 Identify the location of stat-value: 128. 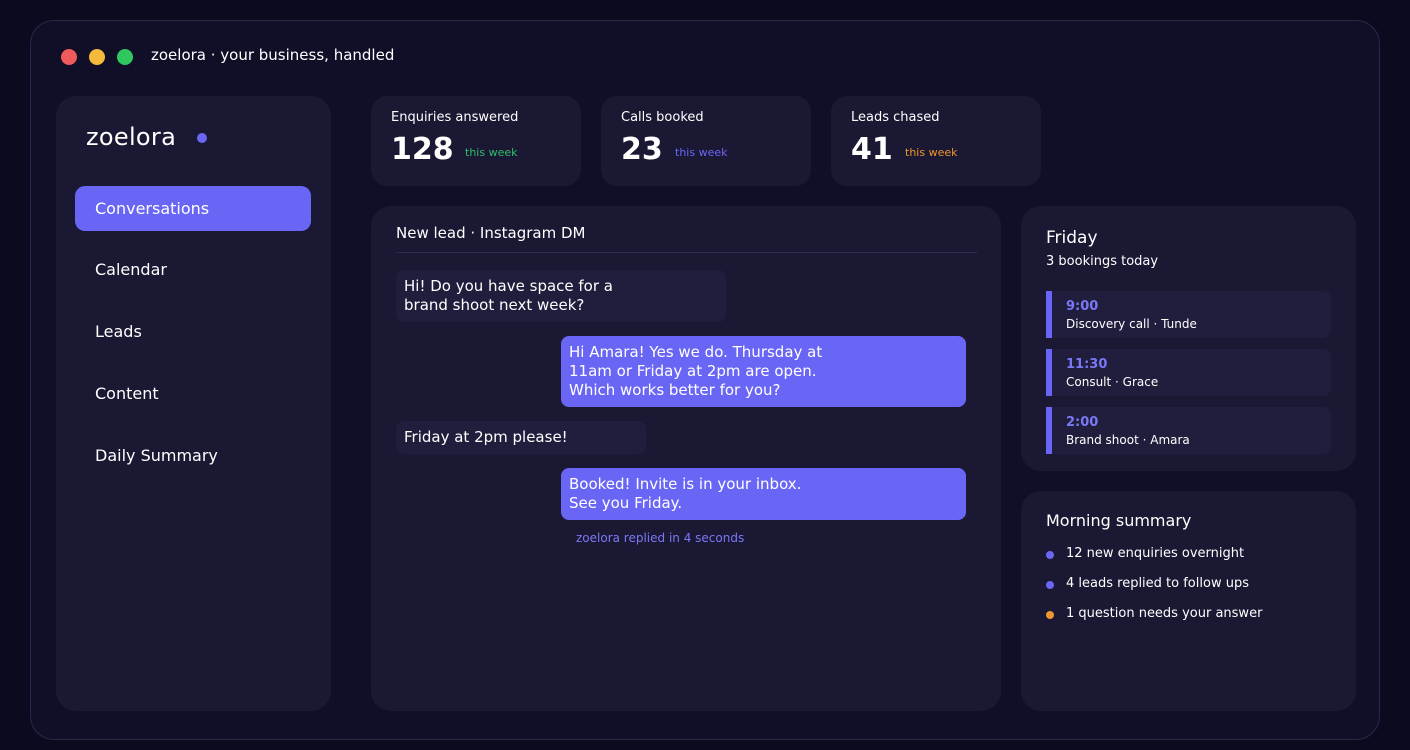
(422, 149).